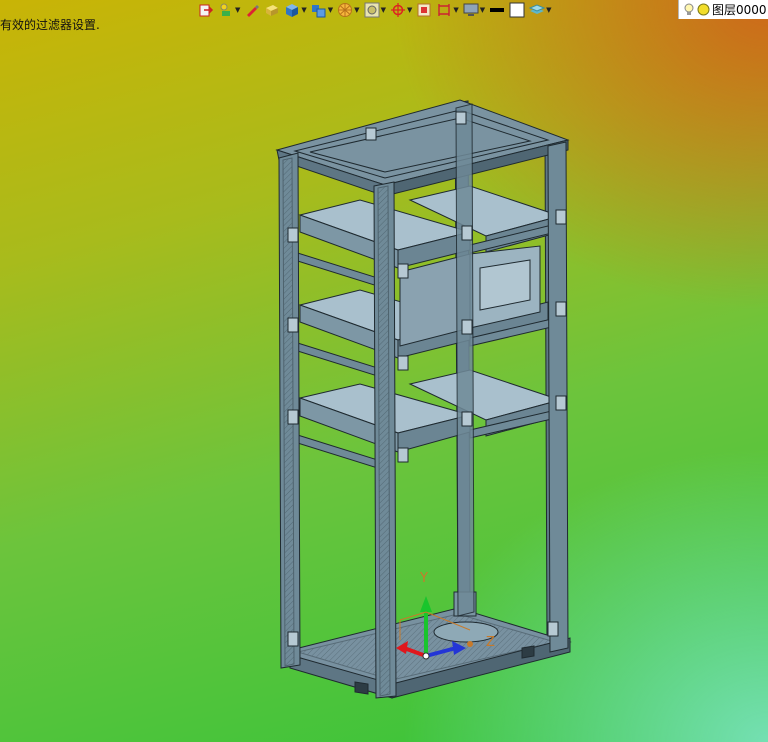  I want to click on ucs-origin-icon, so click(397, 10).